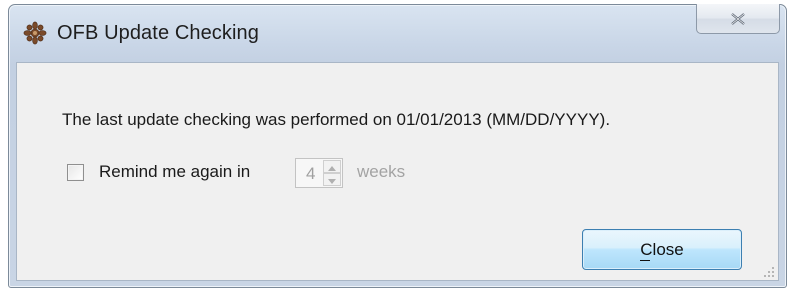 The width and height of the screenshot is (795, 294). I want to click on weeks-value: 4, so click(310, 174).